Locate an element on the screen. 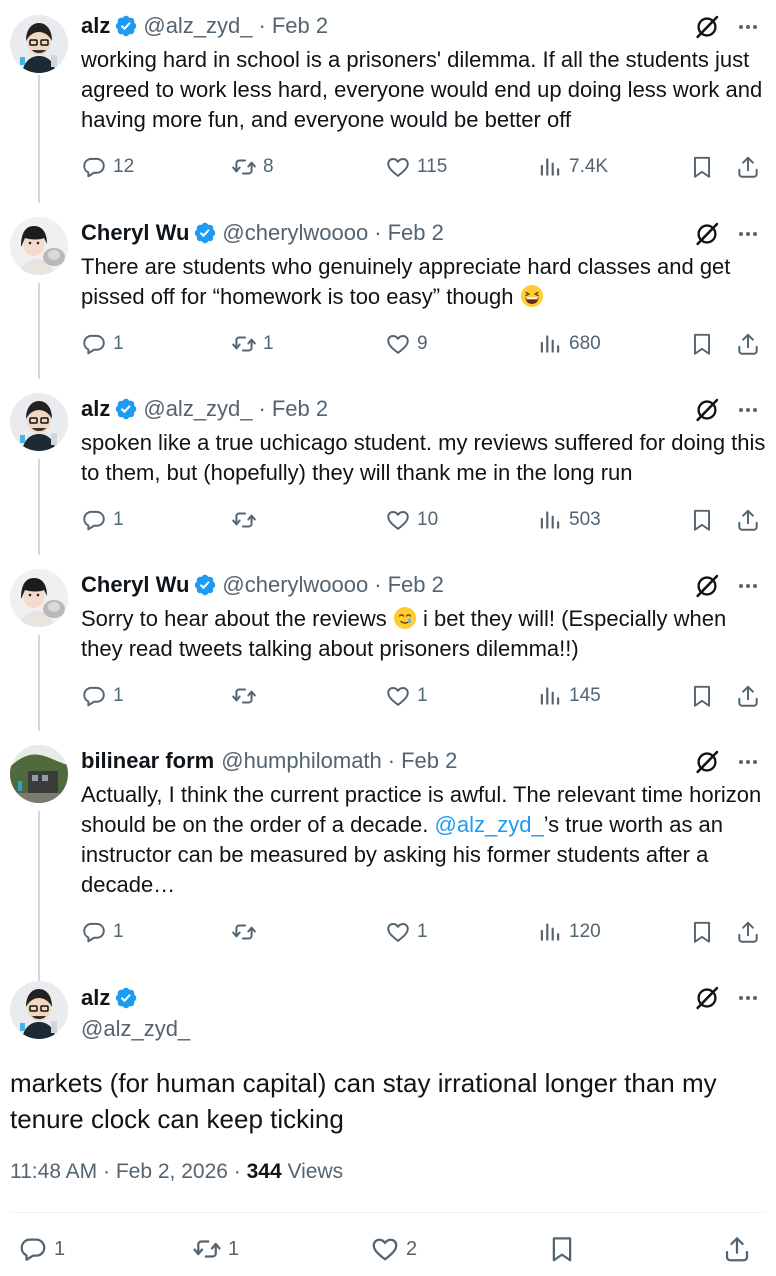 The image size is (776, 1276). repost-icon is located at coordinates (244, 520).